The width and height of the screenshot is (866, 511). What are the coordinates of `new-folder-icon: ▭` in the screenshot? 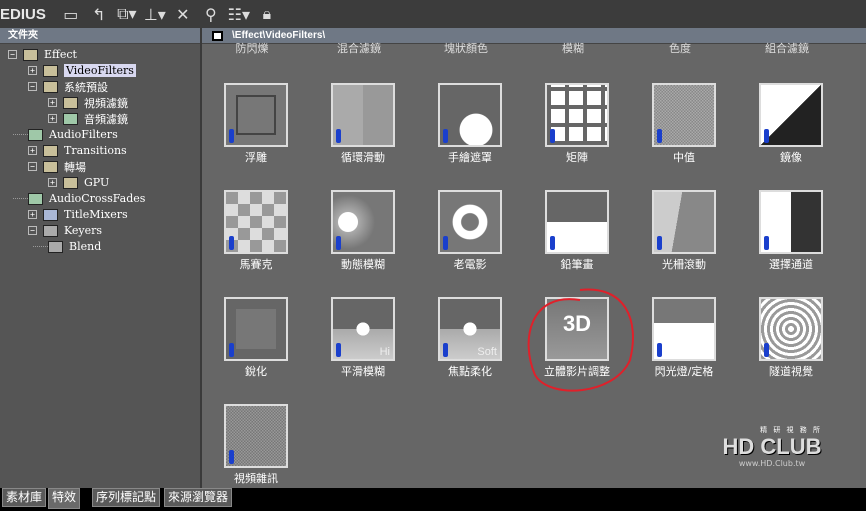 It's located at (71, 14).